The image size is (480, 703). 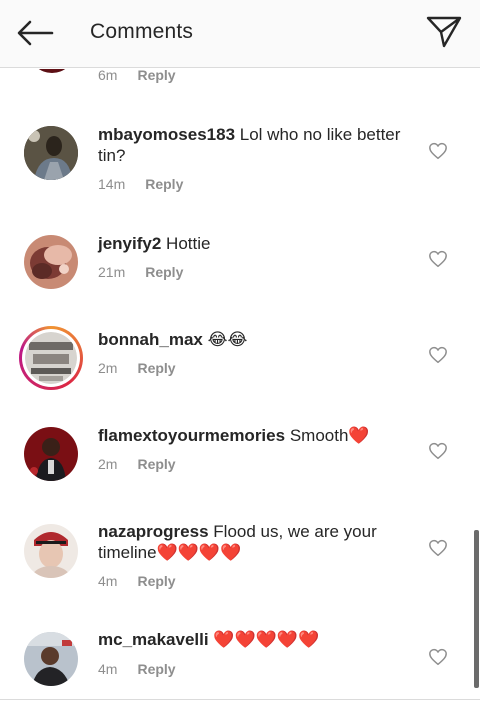 I want to click on comment-username: mc_makavelli, so click(x=153, y=639).